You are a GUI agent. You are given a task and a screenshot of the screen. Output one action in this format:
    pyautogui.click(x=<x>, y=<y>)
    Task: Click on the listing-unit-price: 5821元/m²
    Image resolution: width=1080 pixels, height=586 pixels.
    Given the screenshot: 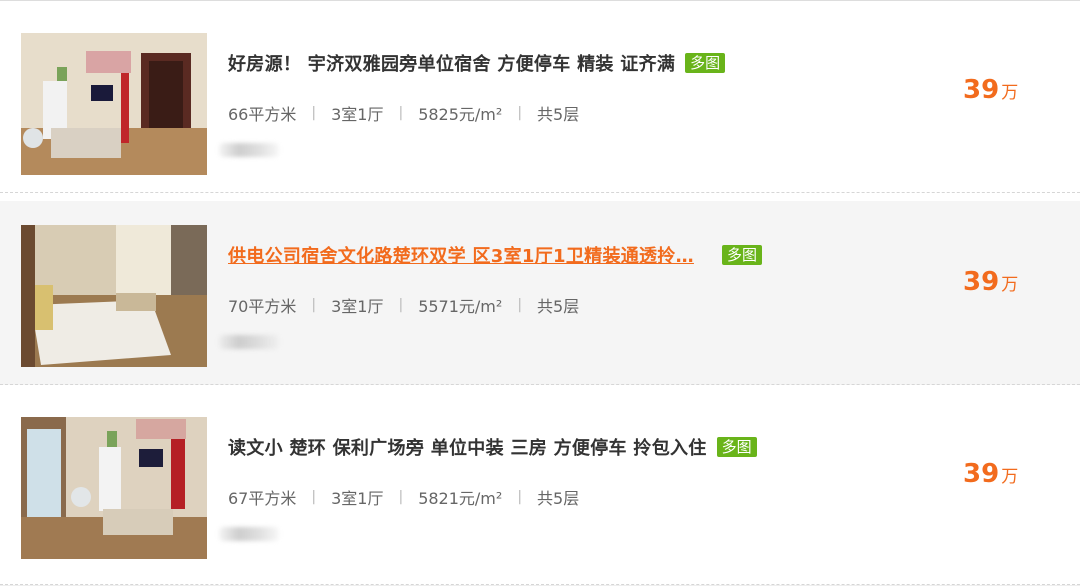 What is the action you would take?
    pyautogui.click(x=460, y=498)
    